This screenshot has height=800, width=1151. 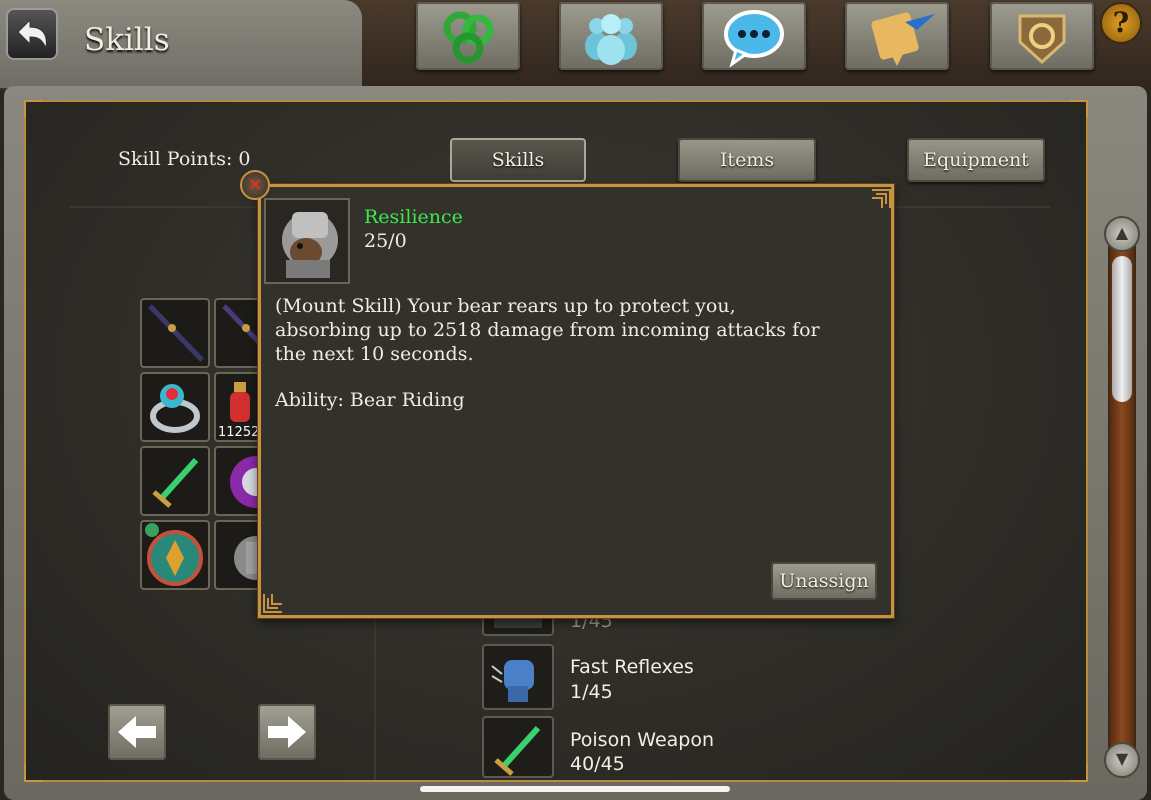 What do you see at coordinates (370, 400) in the screenshot?
I see `skill-ability: Ability: Bear Riding` at bounding box center [370, 400].